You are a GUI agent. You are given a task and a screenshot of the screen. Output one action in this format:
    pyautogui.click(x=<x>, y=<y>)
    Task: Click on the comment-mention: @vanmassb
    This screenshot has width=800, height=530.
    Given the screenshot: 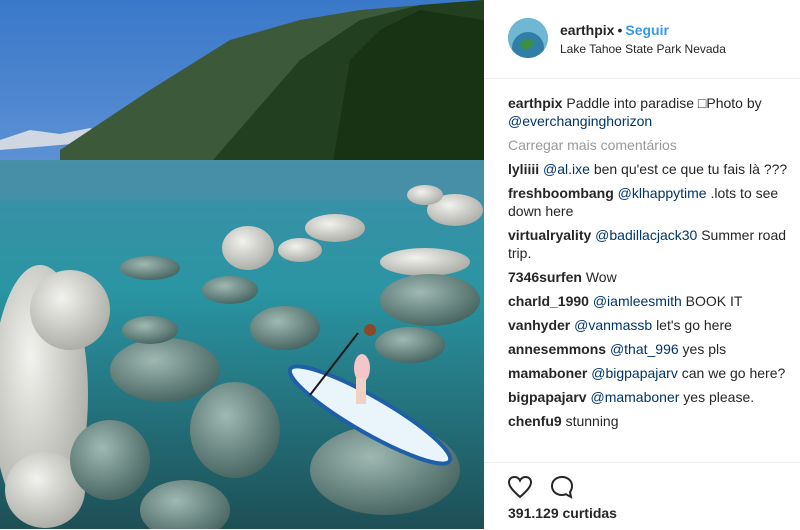 What is the action you would take?
    pyautogui.click(x=613, y=325)
    